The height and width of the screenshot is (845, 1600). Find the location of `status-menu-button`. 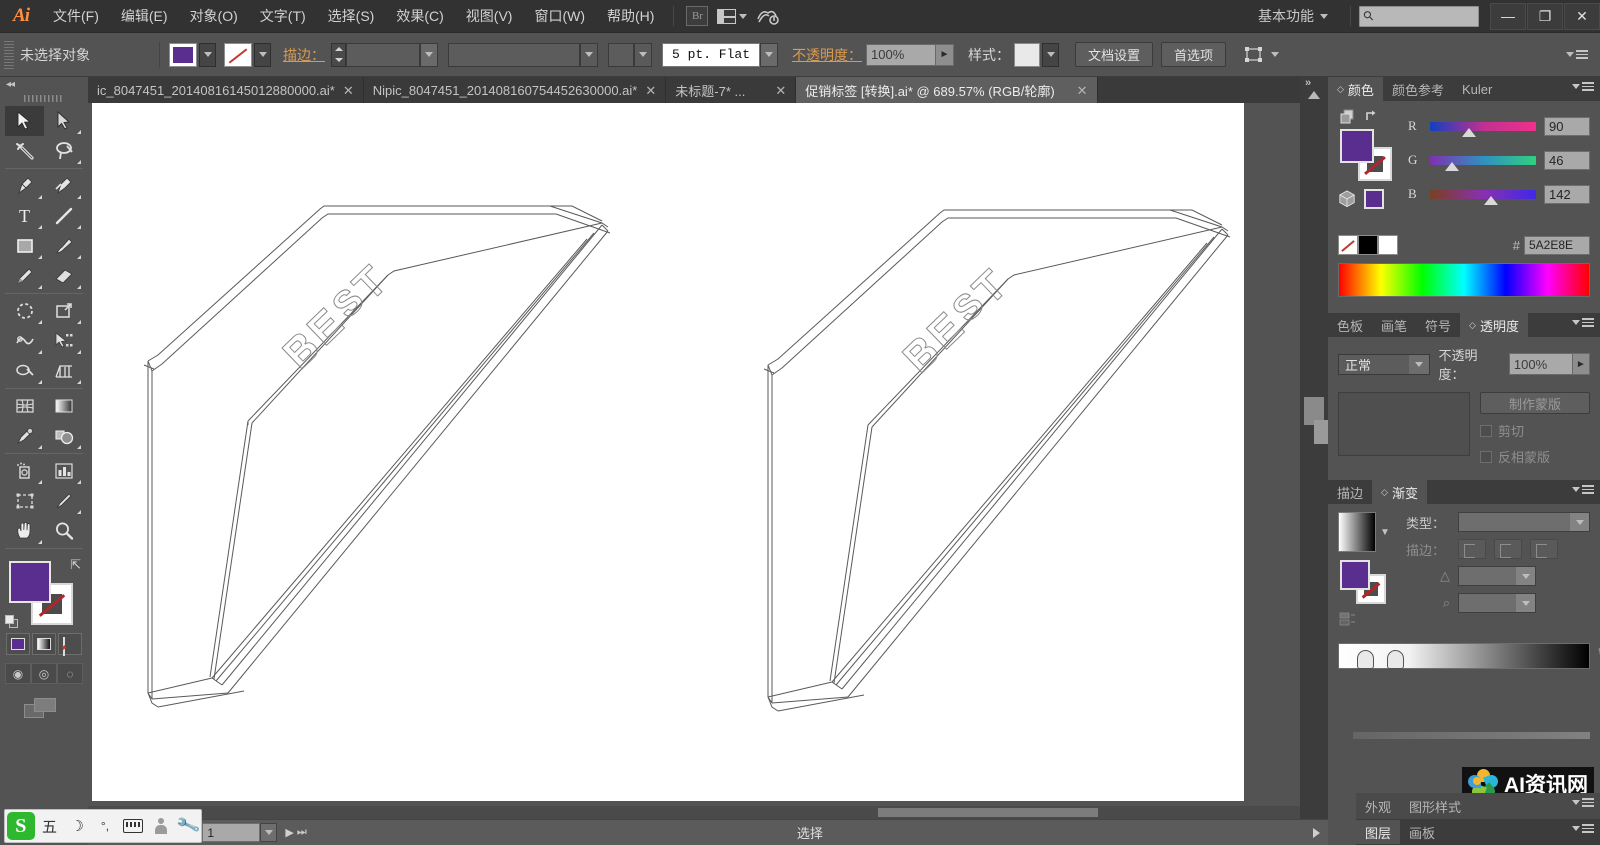

status-menu-button is located at coordinates (1316, 832).